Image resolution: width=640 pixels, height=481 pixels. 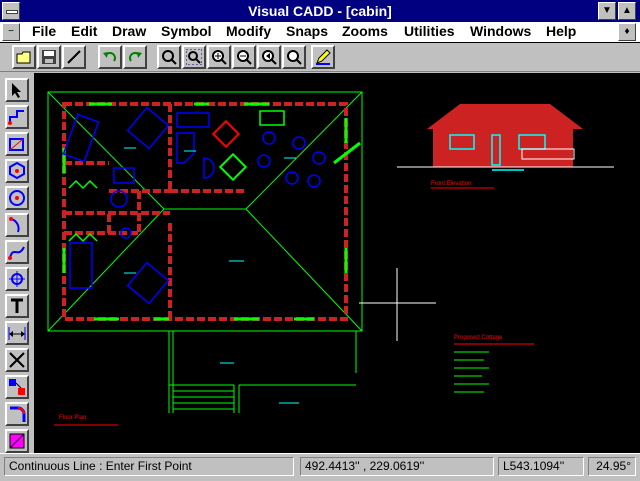 I want to click on redo-icon, so click(x=135, y=57).